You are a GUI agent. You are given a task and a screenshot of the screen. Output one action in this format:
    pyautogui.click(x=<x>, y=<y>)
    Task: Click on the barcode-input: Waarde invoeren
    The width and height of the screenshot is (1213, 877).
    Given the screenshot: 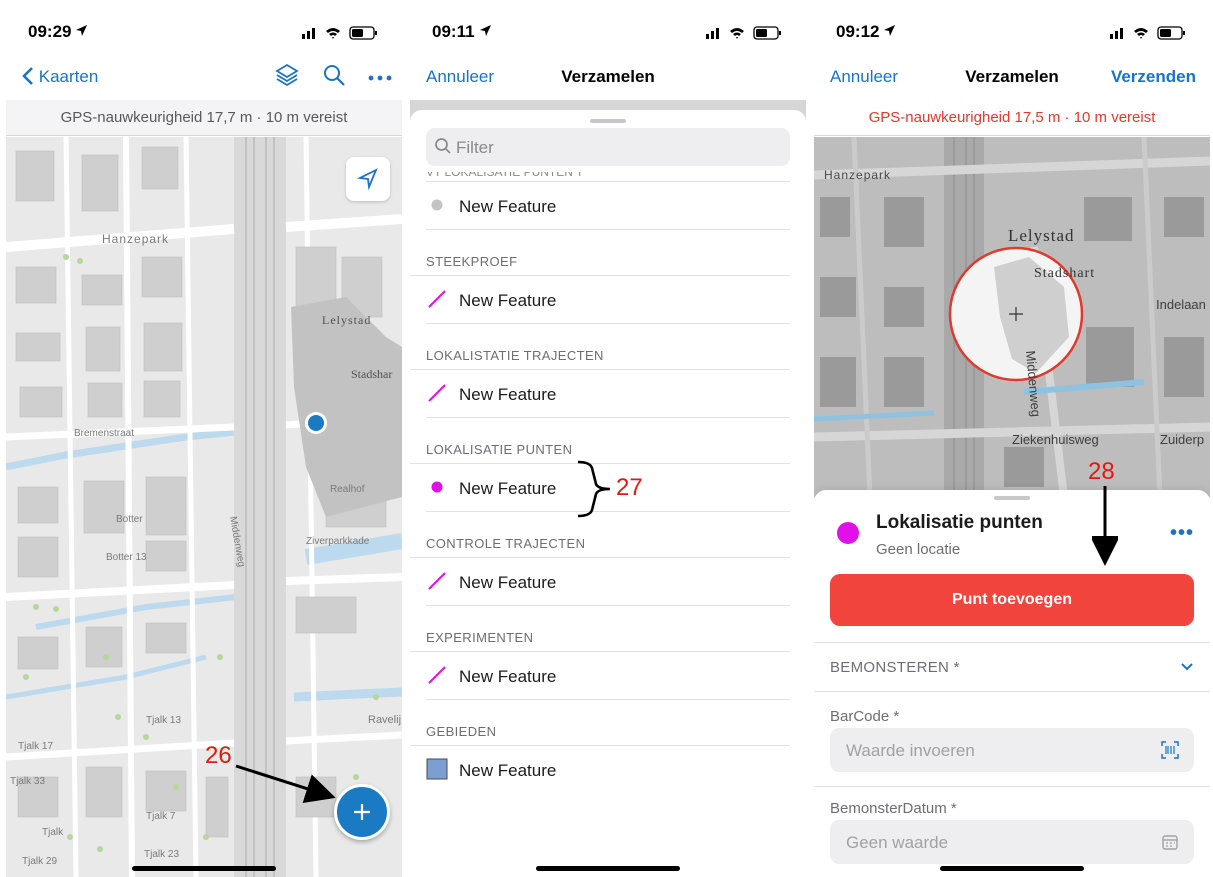 What is the action you would take?
    pyautogui.click(x=1012, y=750)
    